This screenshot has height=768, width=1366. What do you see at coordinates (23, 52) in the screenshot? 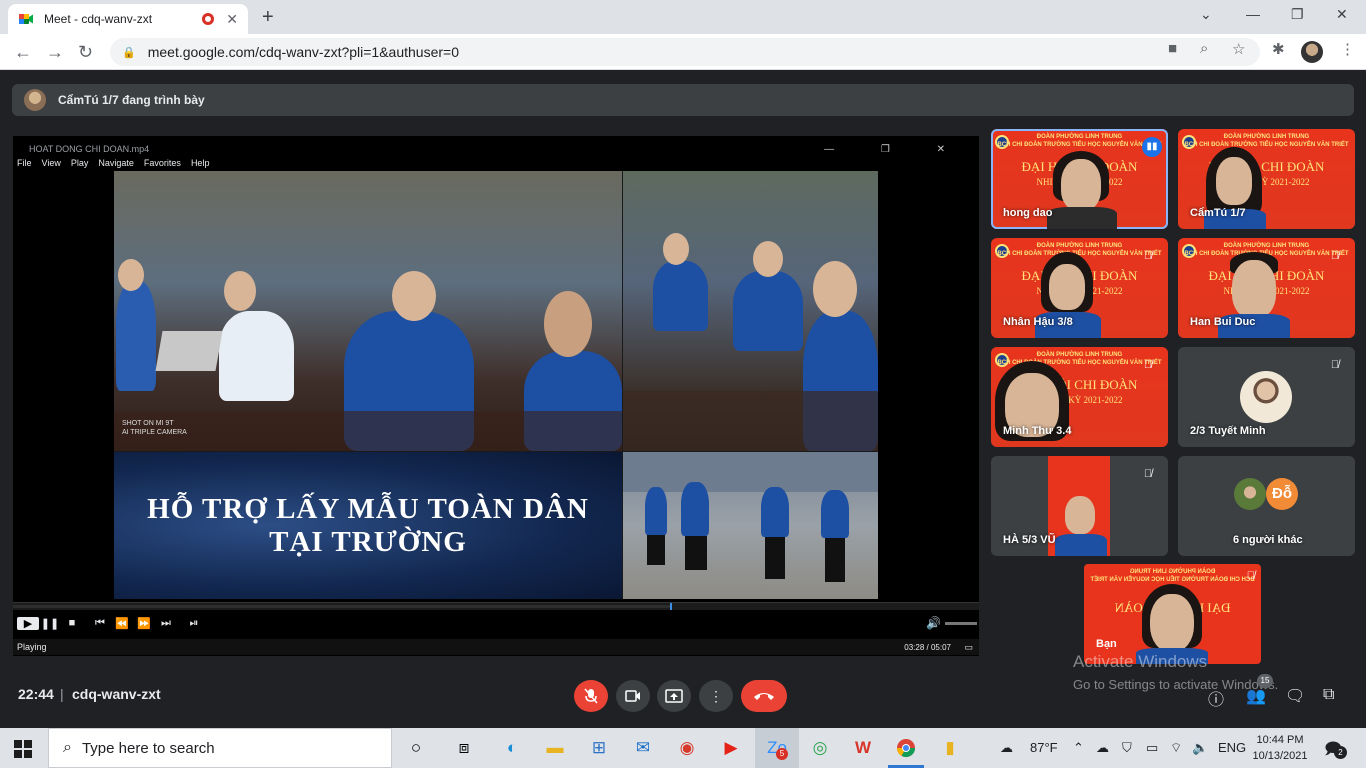
I see `back-icon: ←` at bounding box center [23, 52].